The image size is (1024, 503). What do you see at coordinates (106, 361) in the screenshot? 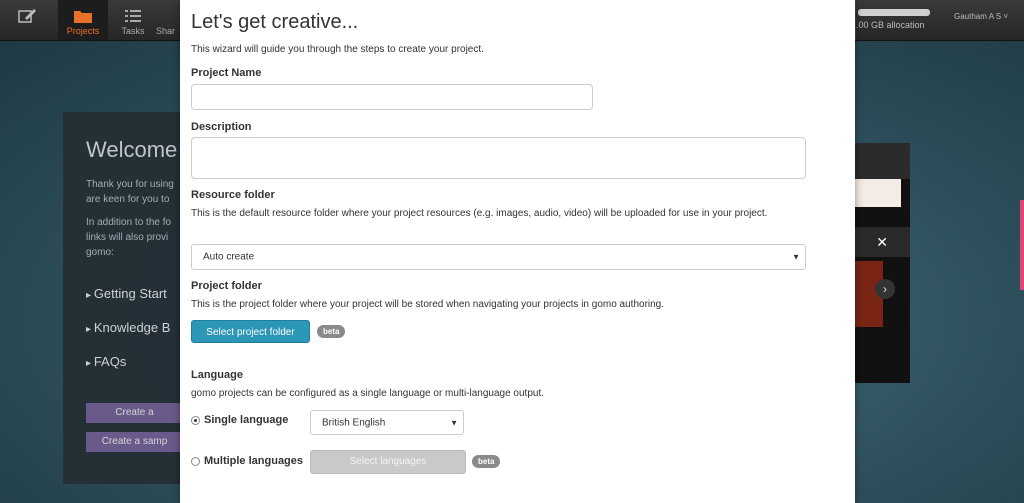
I see `link-faqs: FAQs` at bounding box center [106, 361].